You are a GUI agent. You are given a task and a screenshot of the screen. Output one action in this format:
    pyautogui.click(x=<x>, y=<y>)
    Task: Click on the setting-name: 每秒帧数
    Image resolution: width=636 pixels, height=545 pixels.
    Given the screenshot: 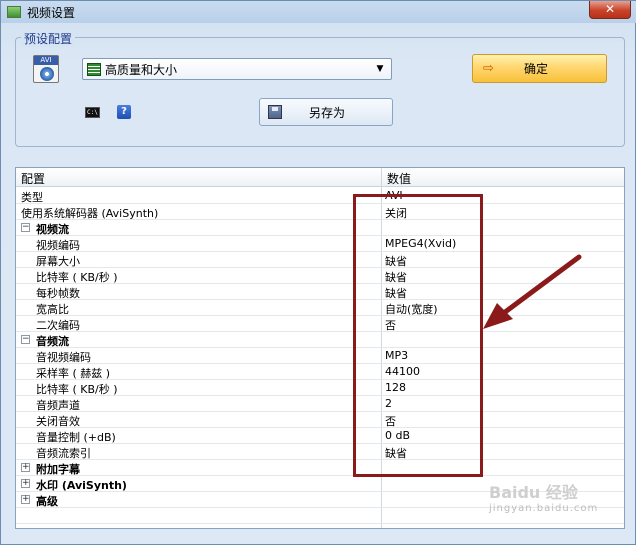 What is the action you would take?
    pyautogui.click(x=58, y=293)
    